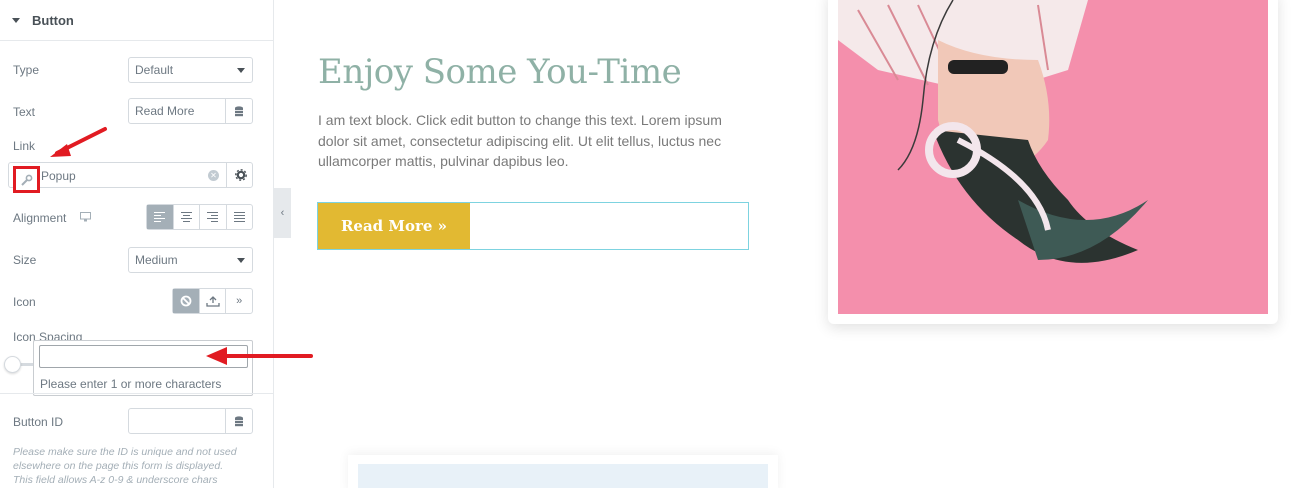 Image resolution: width=1305 pixels, height=488 pixels. I want to click on link-label: Link, so click(24, 146).